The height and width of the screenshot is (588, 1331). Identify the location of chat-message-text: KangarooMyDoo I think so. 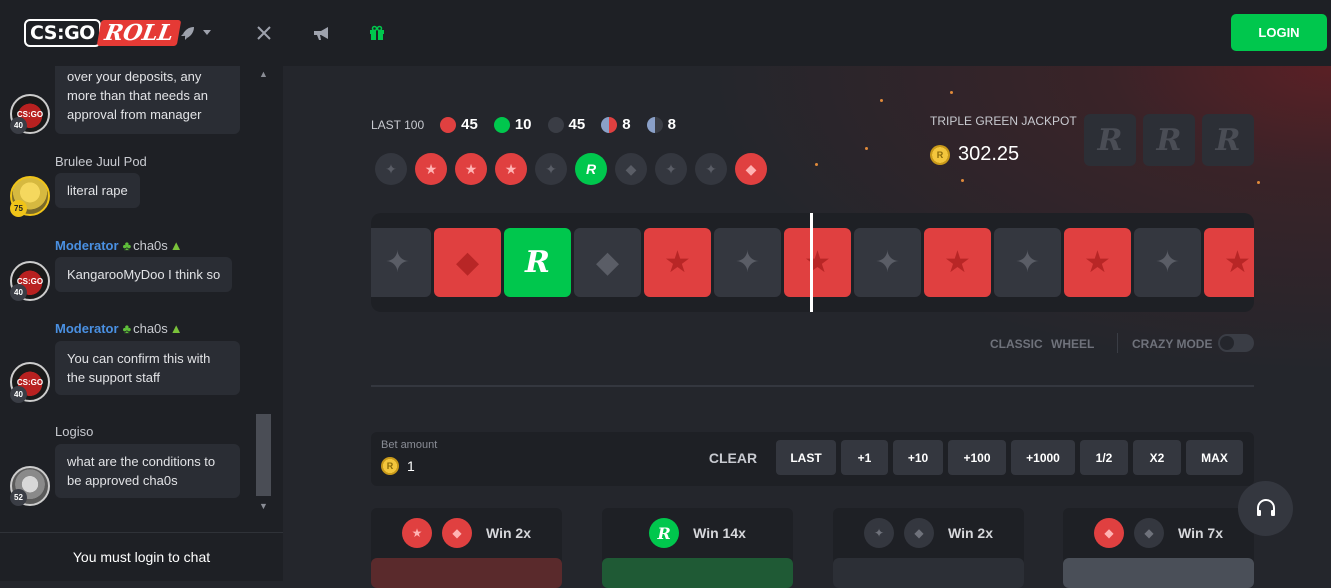
(144, 274).